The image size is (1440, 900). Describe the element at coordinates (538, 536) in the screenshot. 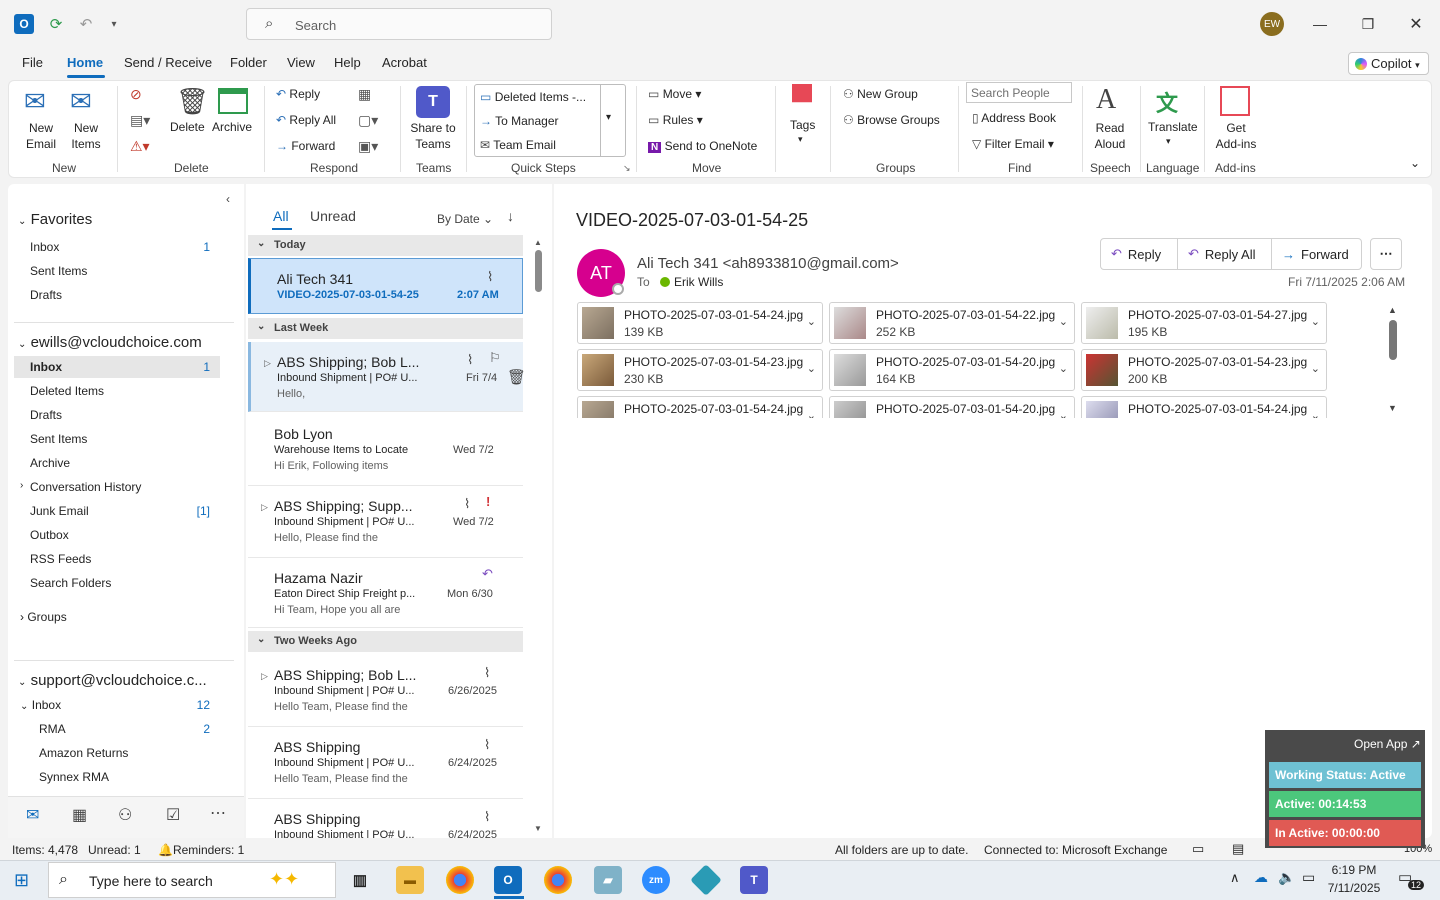

I see `list-scrollbar` at that location.